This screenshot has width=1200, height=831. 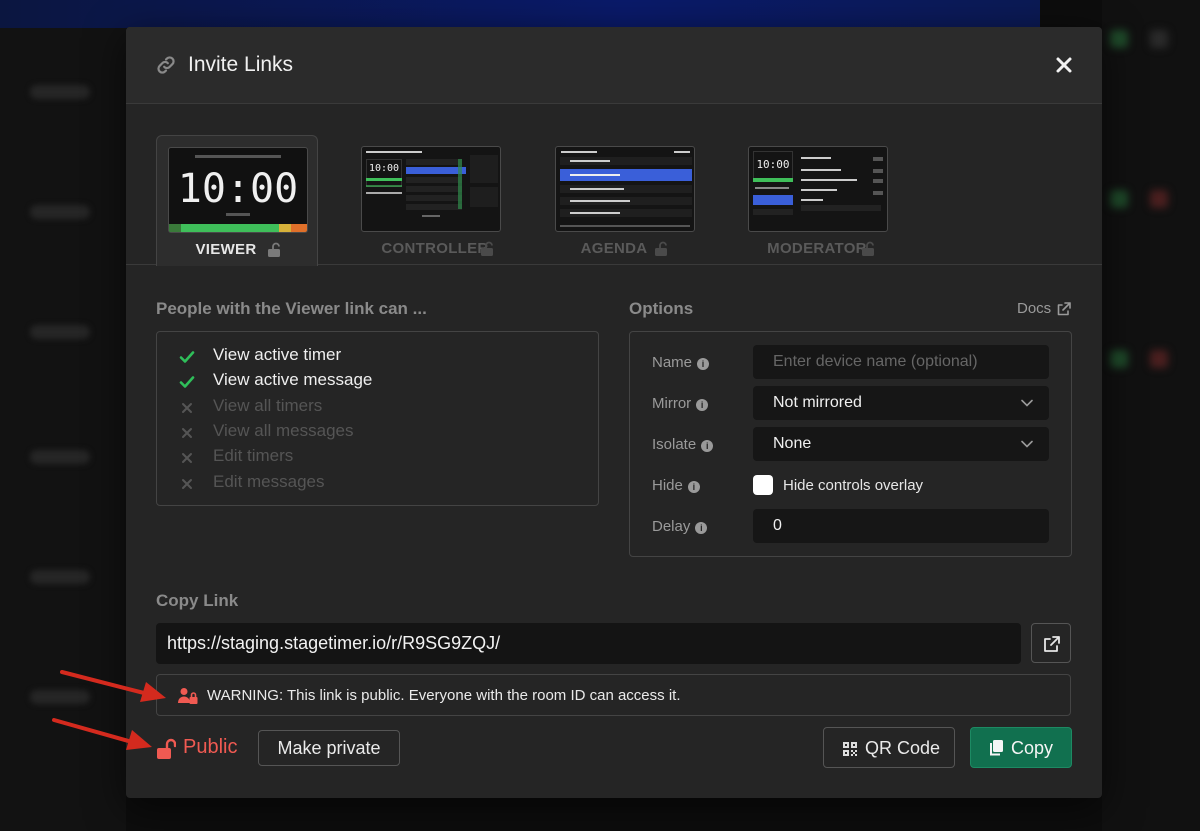 What do you see at coordinates (329, 748) in the screenshot?
I see `make-private-button: Make private` at bounding box center [329, 748].